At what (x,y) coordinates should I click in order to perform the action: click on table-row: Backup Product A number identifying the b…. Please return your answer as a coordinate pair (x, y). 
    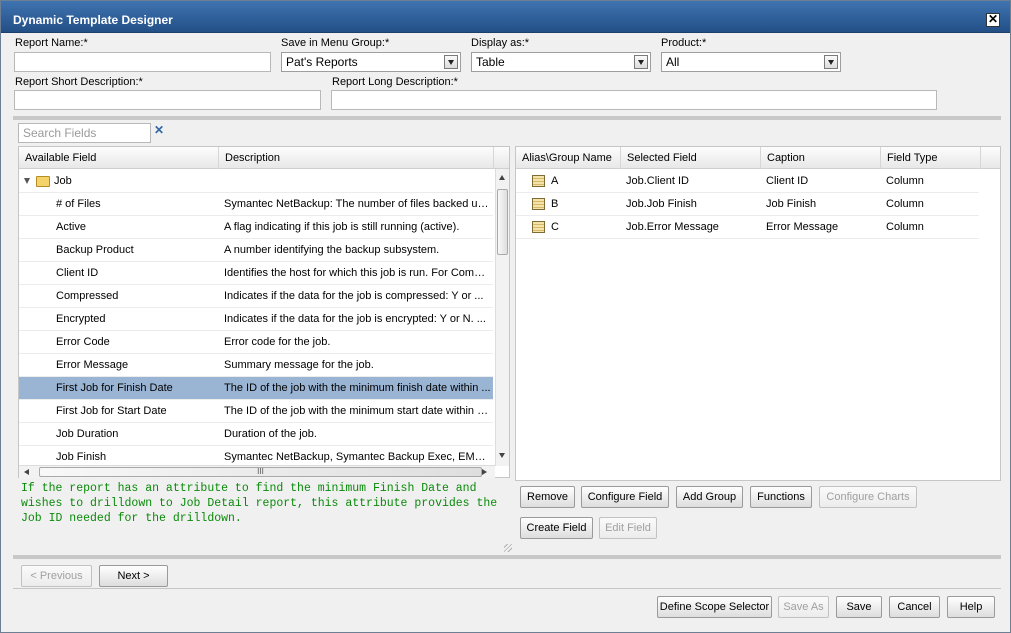
    Looking at the image, I should click on (256, 250).